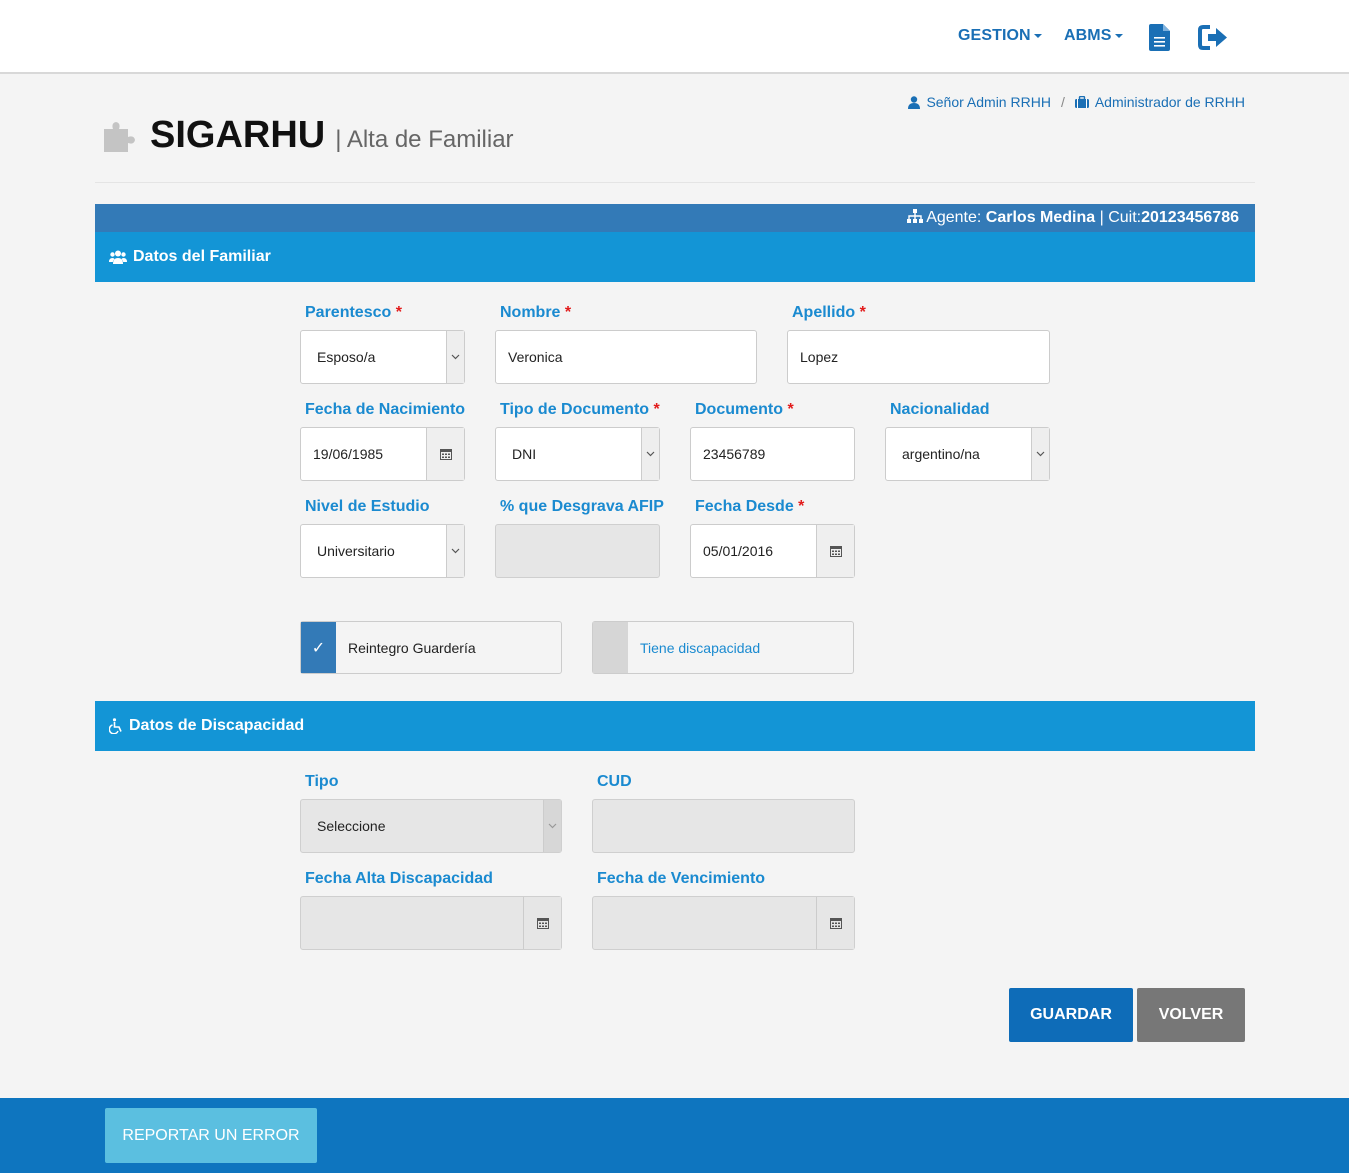 This screenshot has width=1349, height=1173. I want to click on checkbox-empty-icon, so click(610, 647).